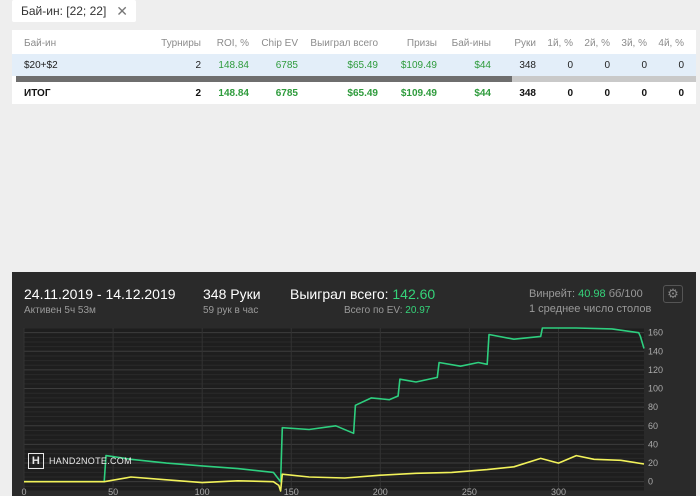 The height and width of the screenshot is (496, 700). What do you see at coordinates (469, 491) in the screenshot?
I see `x-tick-label: 250` at bounding box center [469, 491].